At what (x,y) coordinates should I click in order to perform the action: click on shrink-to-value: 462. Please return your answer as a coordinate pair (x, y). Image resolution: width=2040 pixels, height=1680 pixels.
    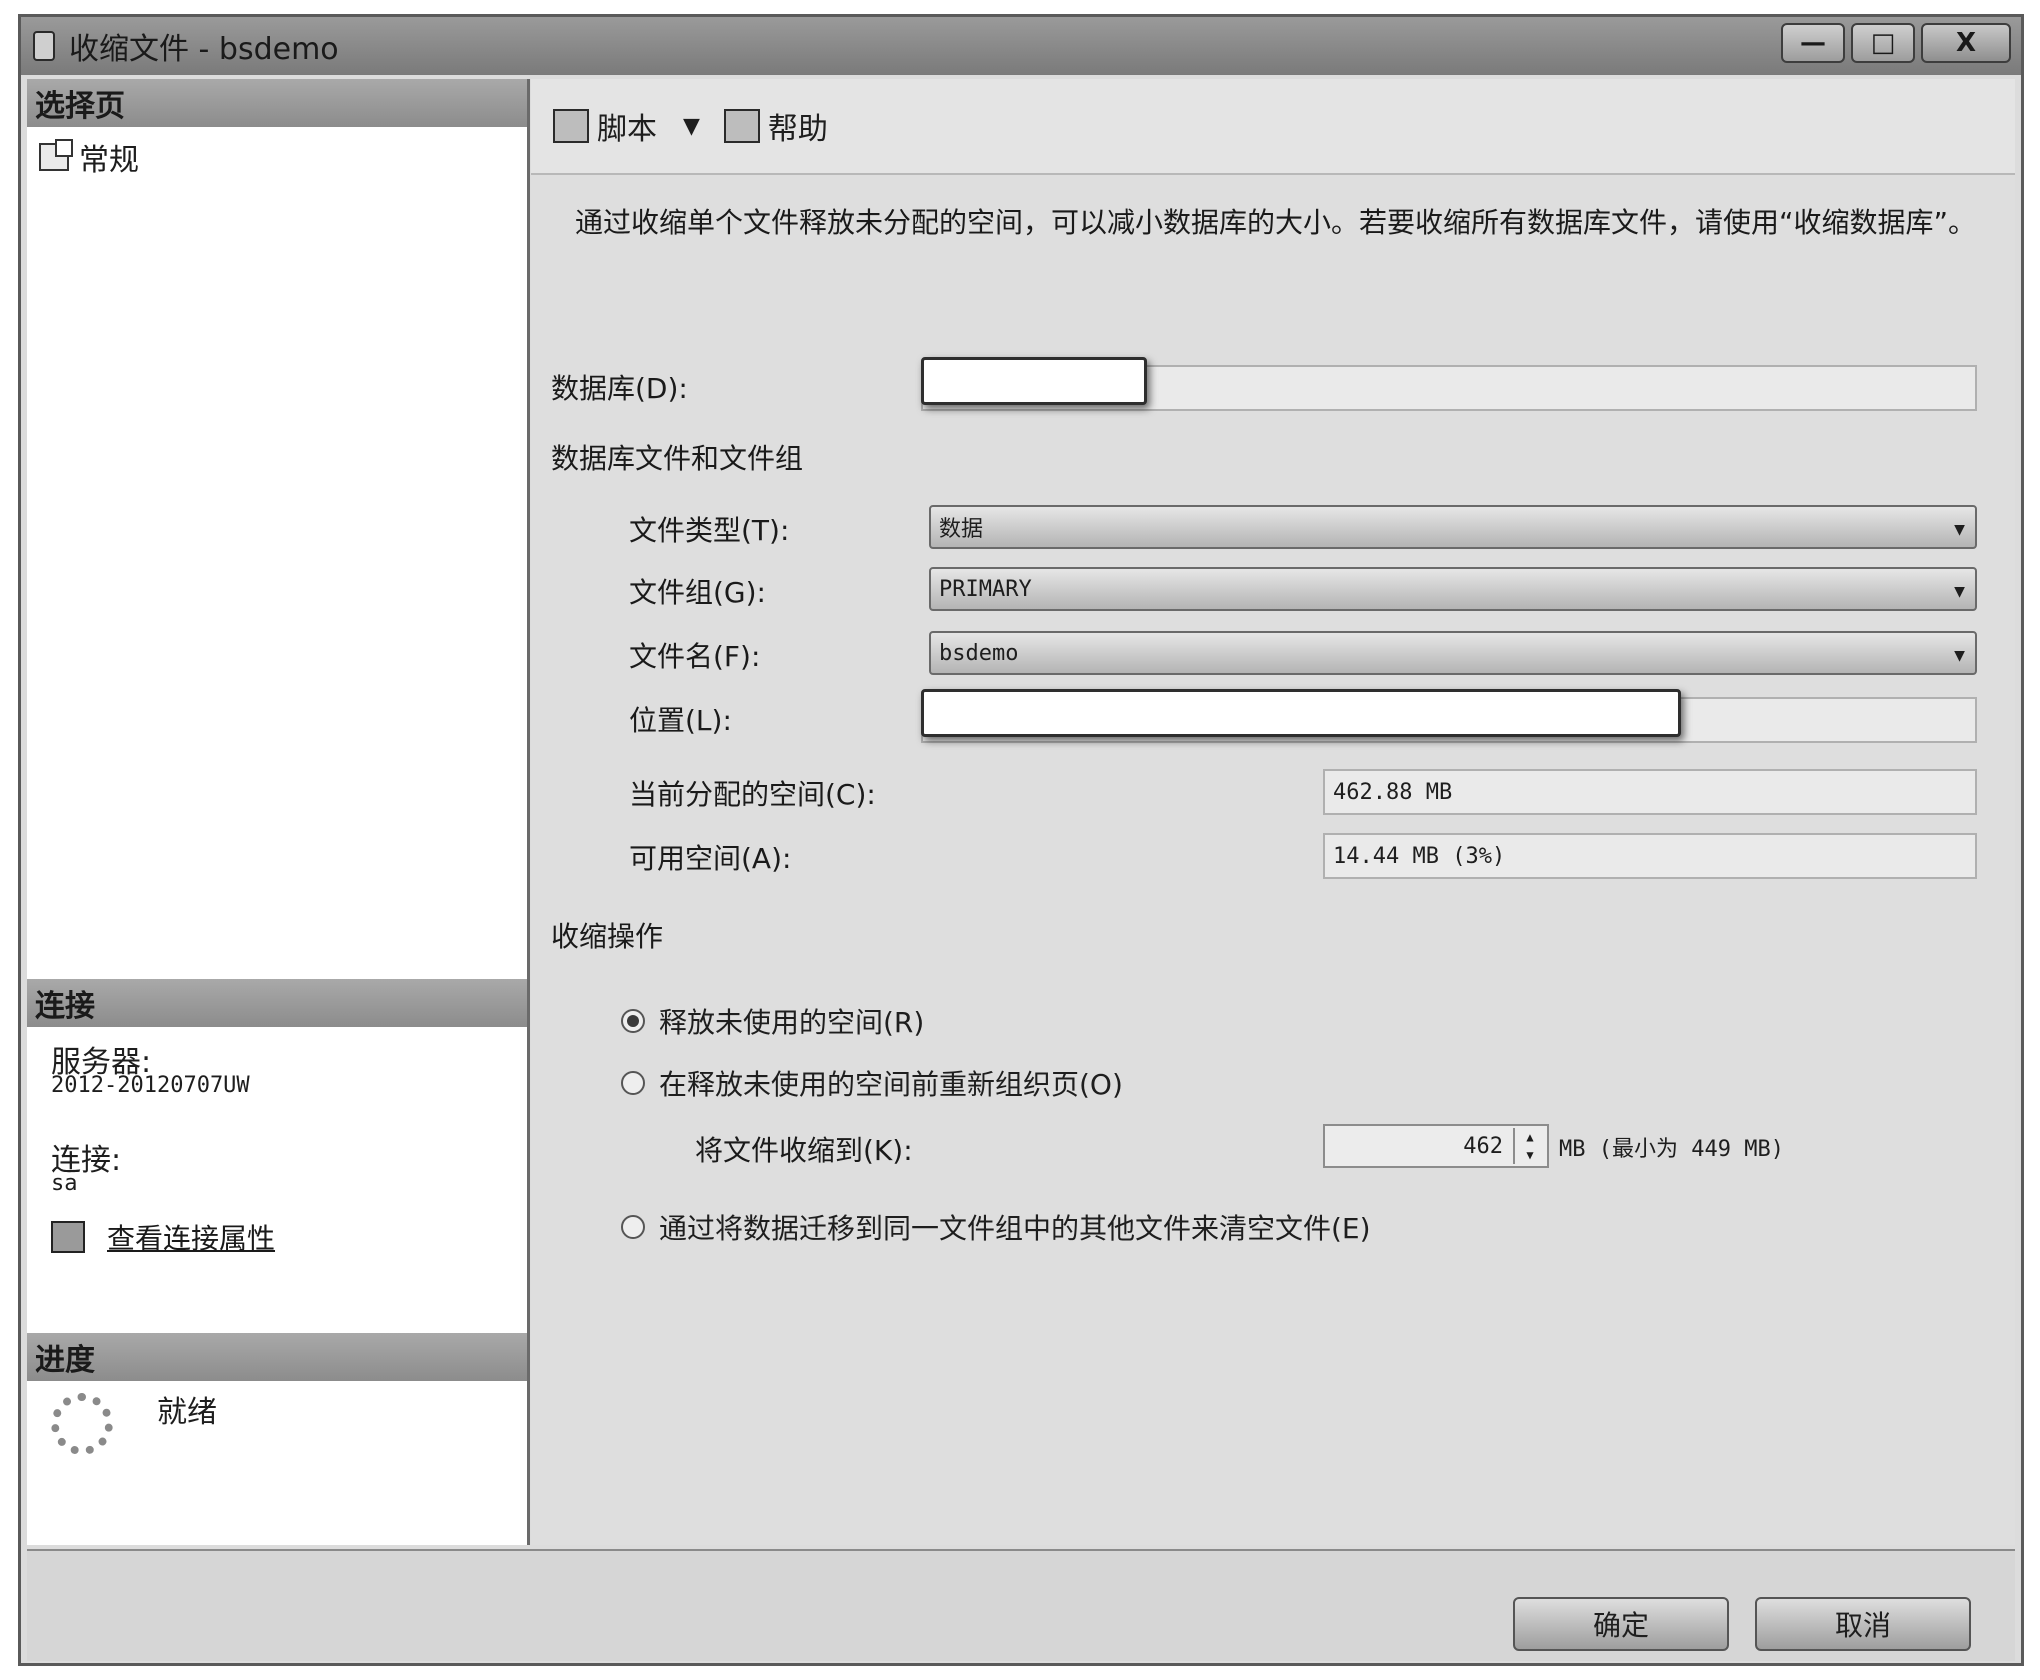
    Looking at the image, I should click on (1483, 1146).